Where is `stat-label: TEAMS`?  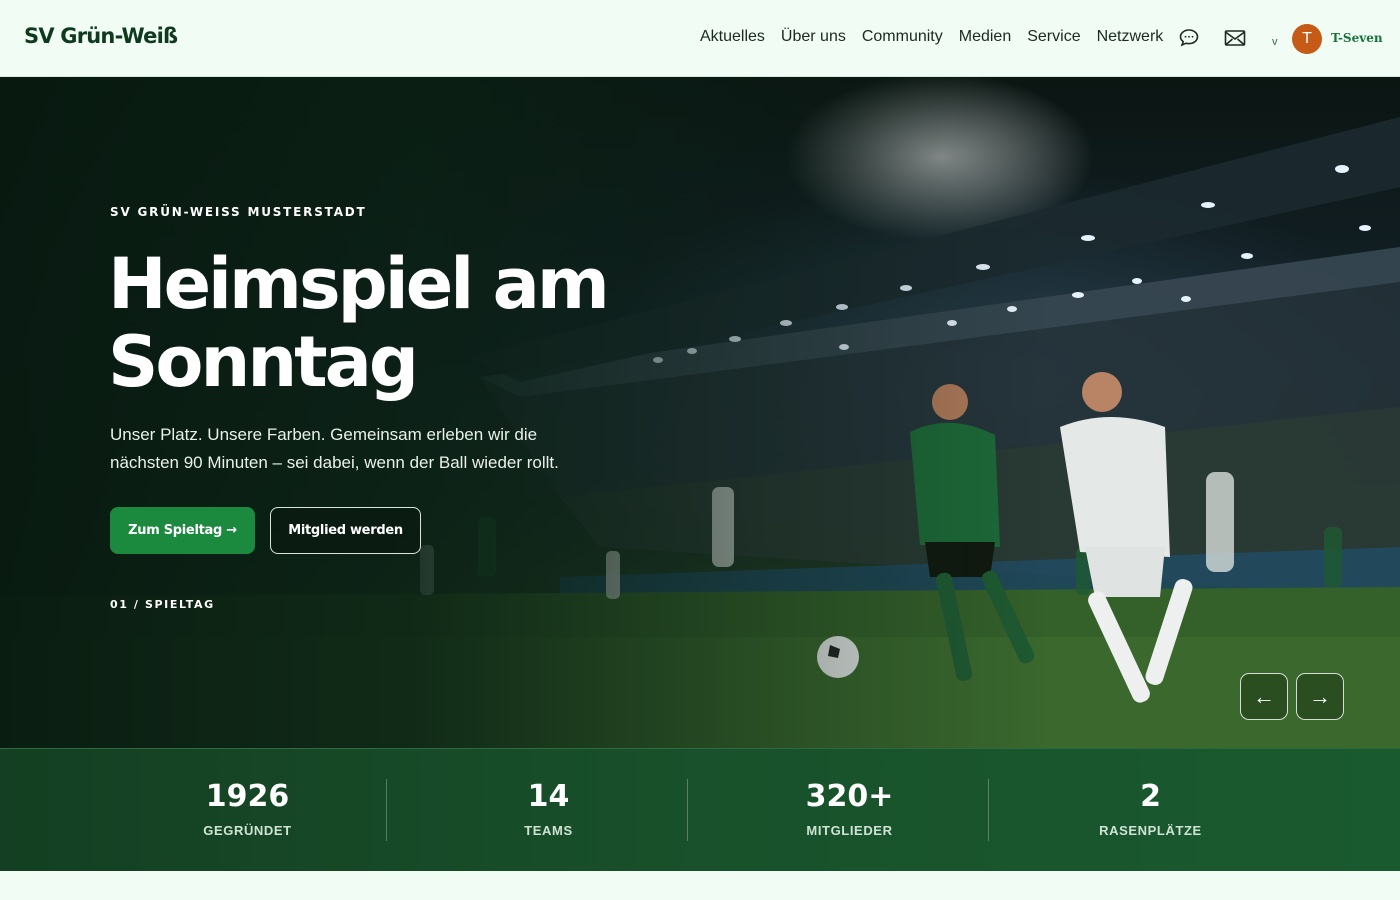
stat-label: TEAMS is located at coordinates (548, 830).